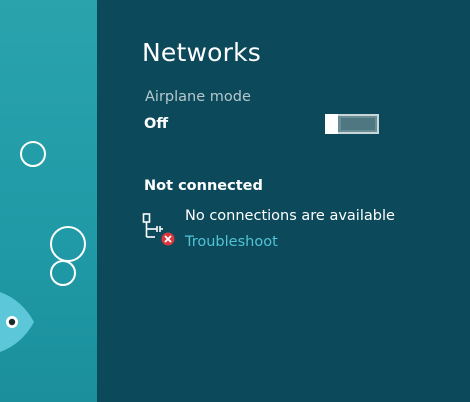 Image resolution: width=470 pixels, height=402 pixels. I want to click on toggle-track, so click(358, 124).